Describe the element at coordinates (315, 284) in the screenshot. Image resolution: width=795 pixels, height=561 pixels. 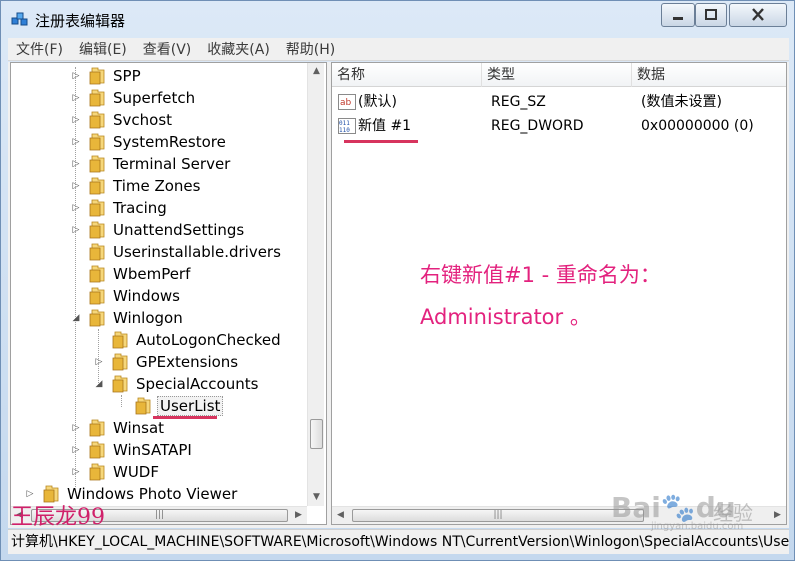
I see `tree-vertical-scrollbar: ▲ ▼` at that location.